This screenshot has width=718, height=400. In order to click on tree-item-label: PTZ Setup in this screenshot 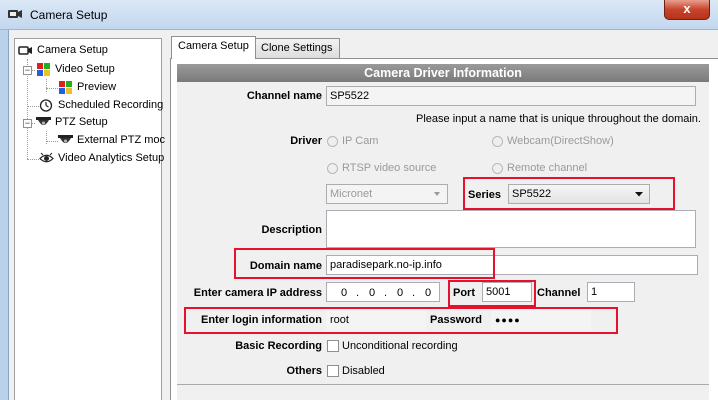, I will do `click(81, 122)`.